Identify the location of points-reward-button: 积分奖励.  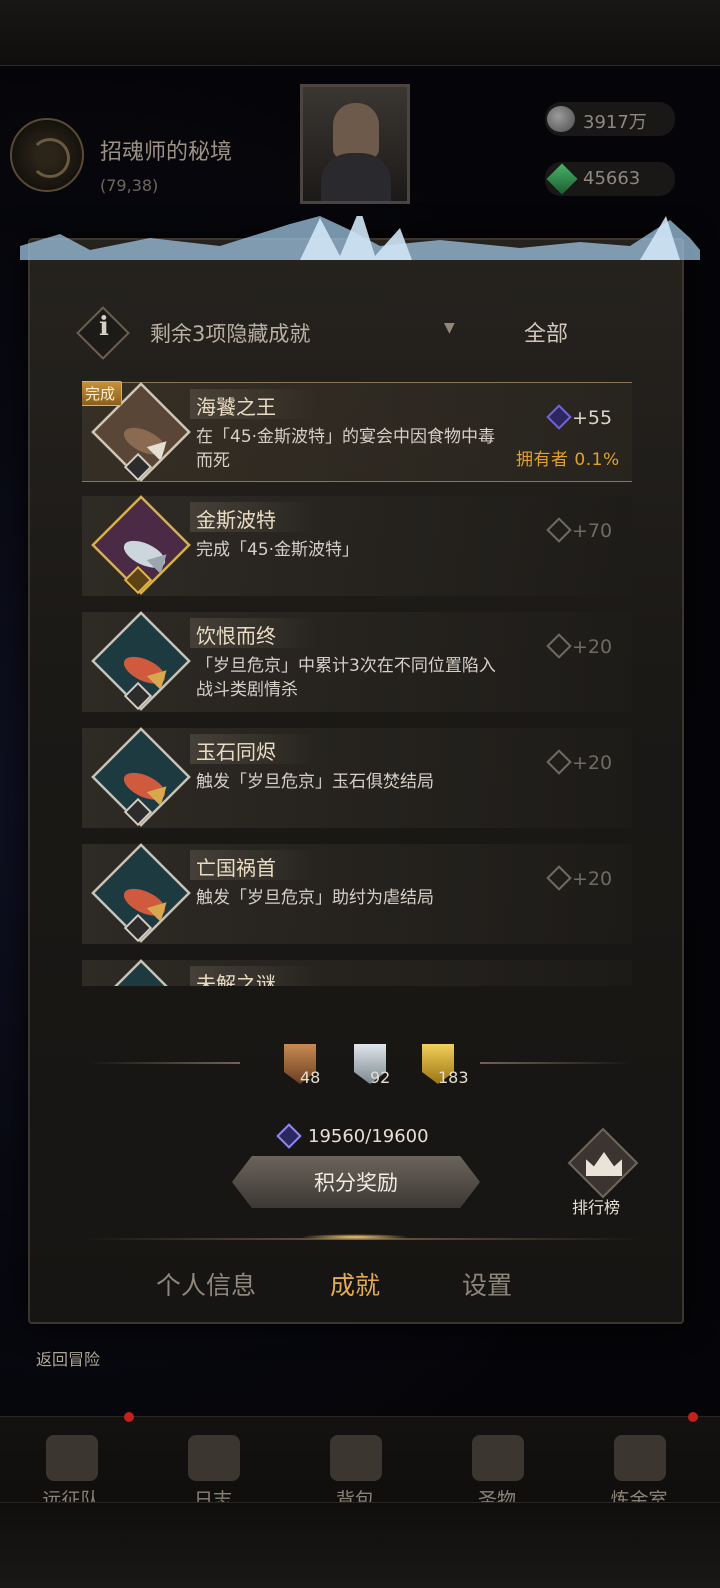
(356, 1182).